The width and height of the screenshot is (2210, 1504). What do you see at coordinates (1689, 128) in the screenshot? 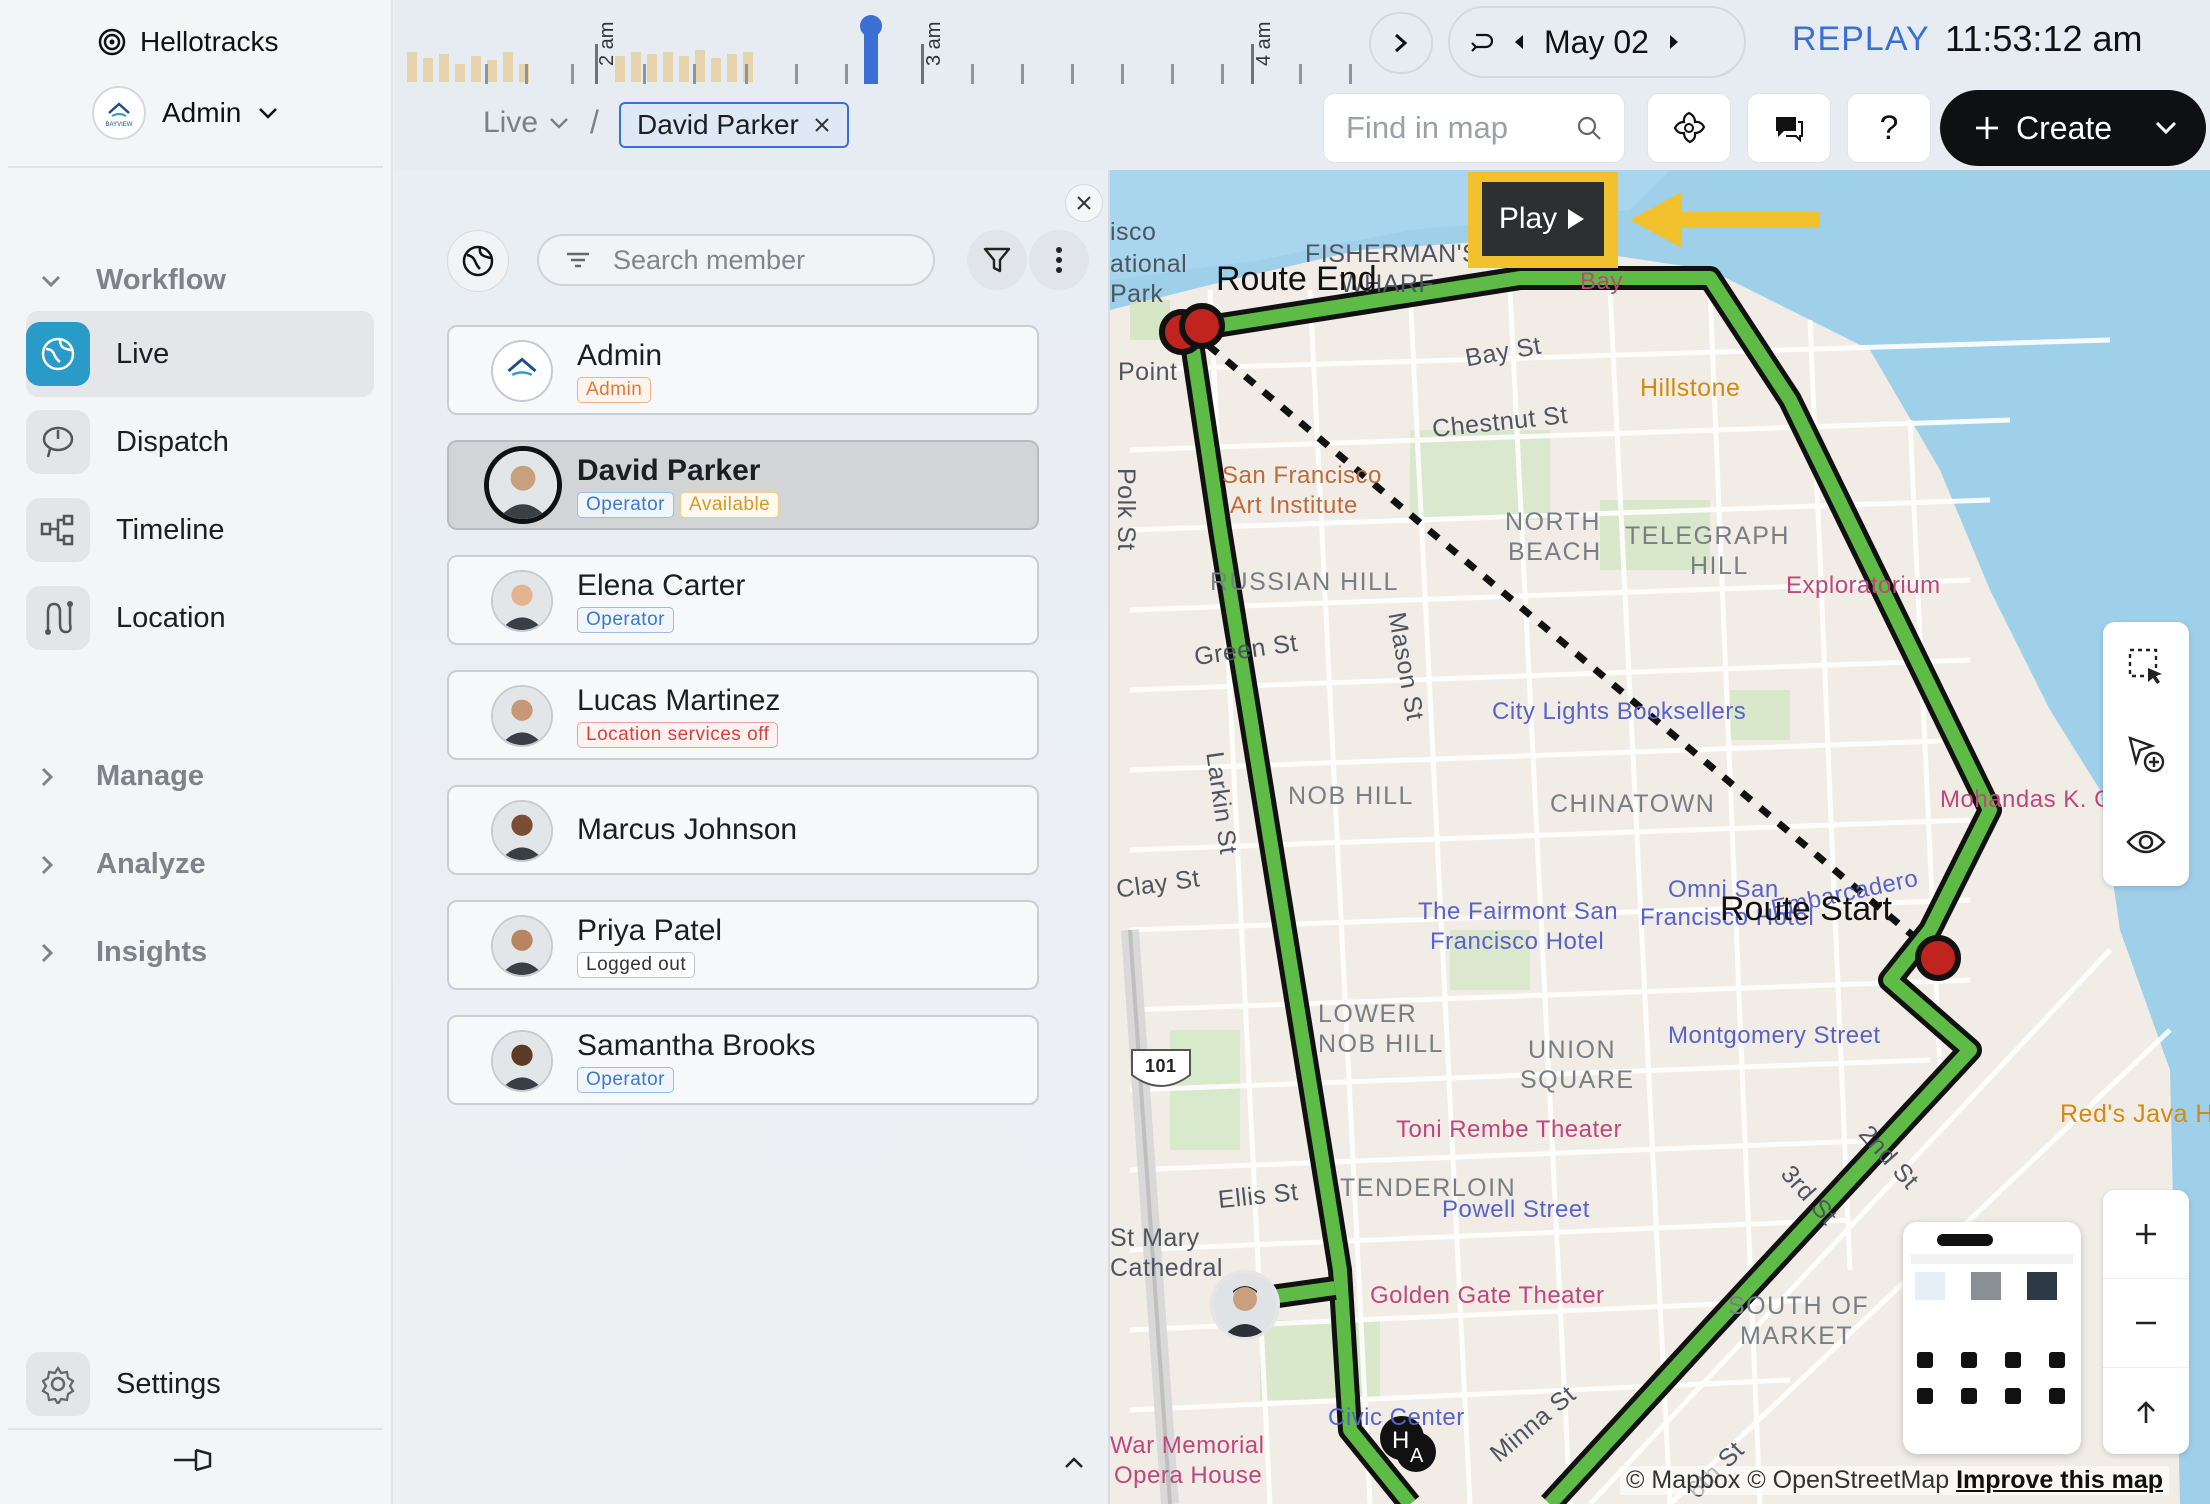
I see `ai-assistant-button` at bounding box center [1689, 128].